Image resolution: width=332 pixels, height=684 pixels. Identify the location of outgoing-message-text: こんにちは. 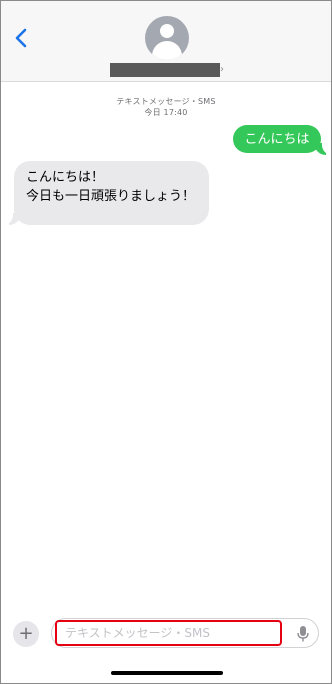
(277, 139).